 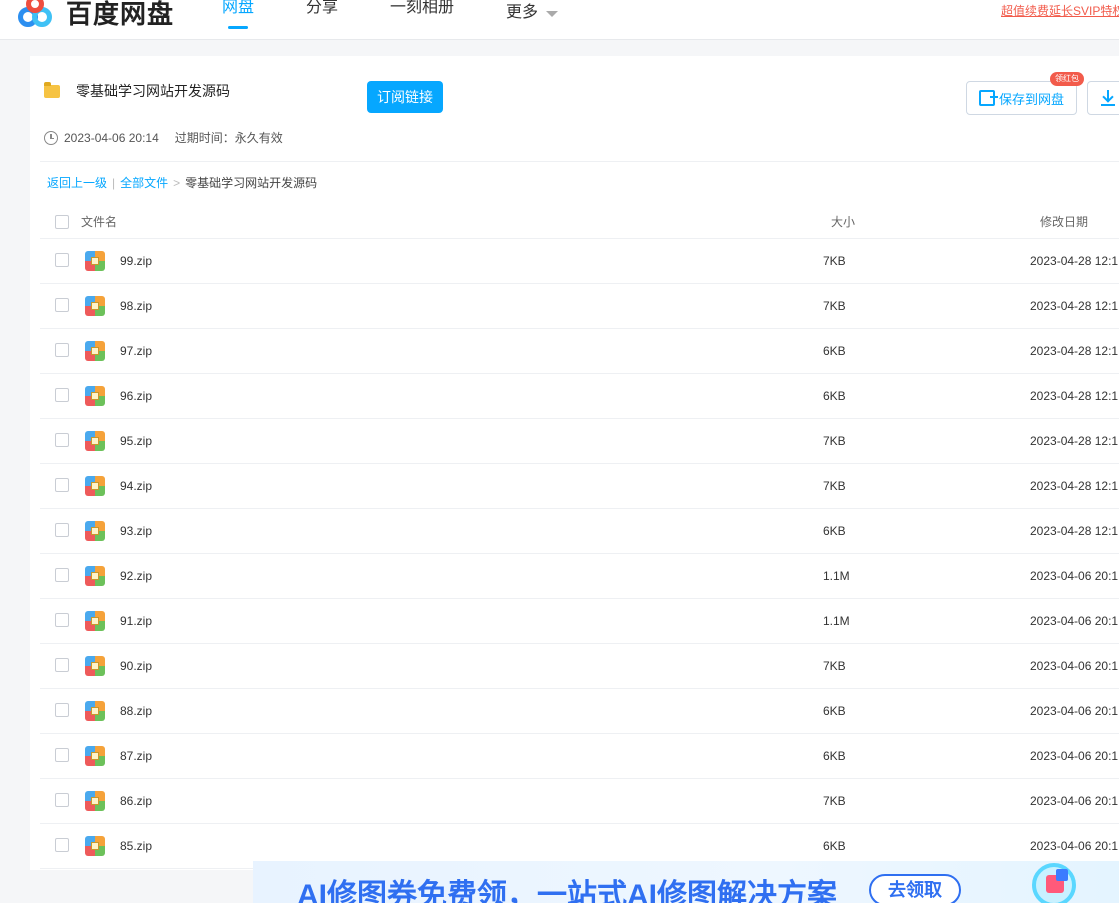 What do you see at coordinates (579, 396) in the screenshot?
I see `file-row: 96.zip 6KB 2023-04-28 12:1` at bounding box center [579, 396].